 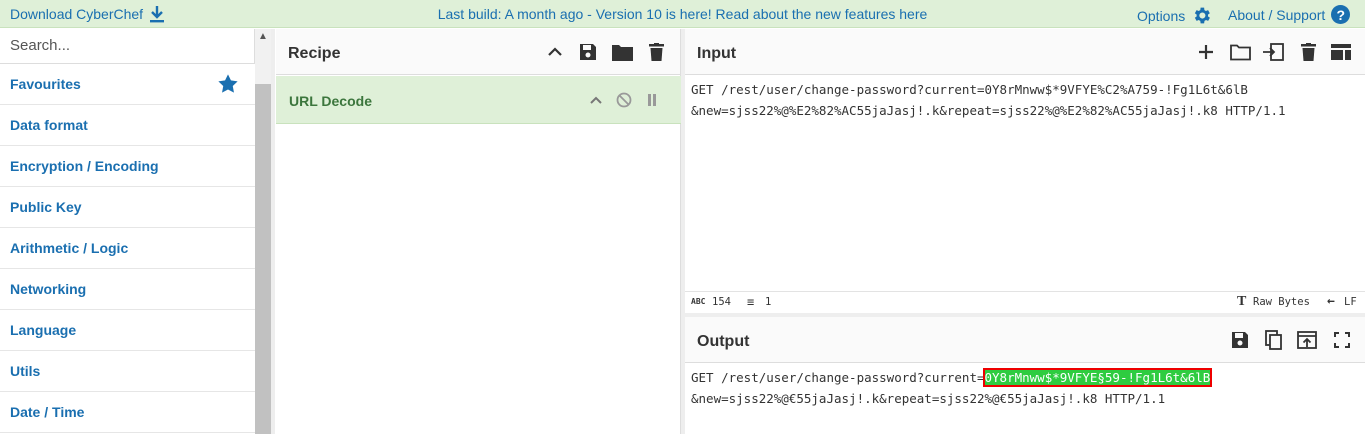 I want to click on breakpoint-icon, so click(x=652, y=100).